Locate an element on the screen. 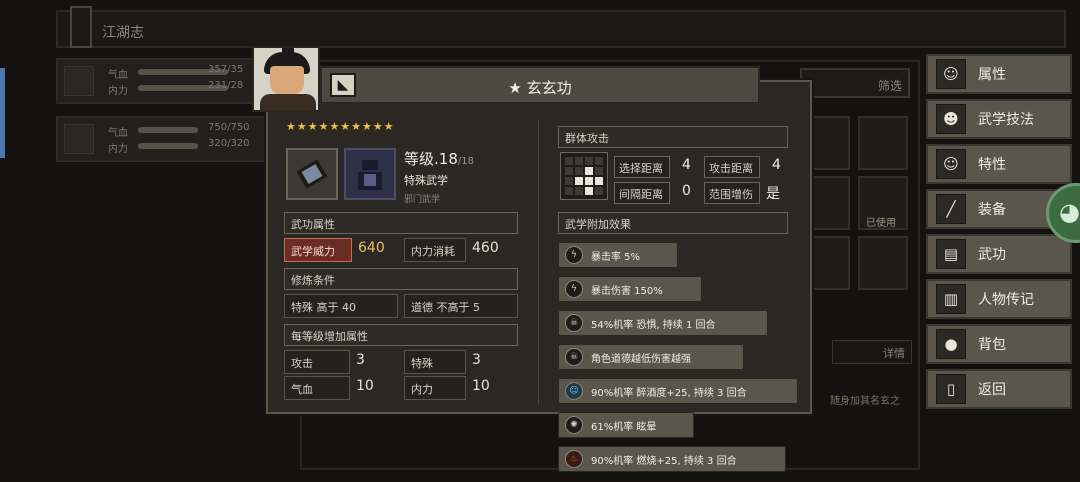 The width and height of the screenshot is (1080, 482). hp-value: 357/35 is located at coordinates (226, 69).